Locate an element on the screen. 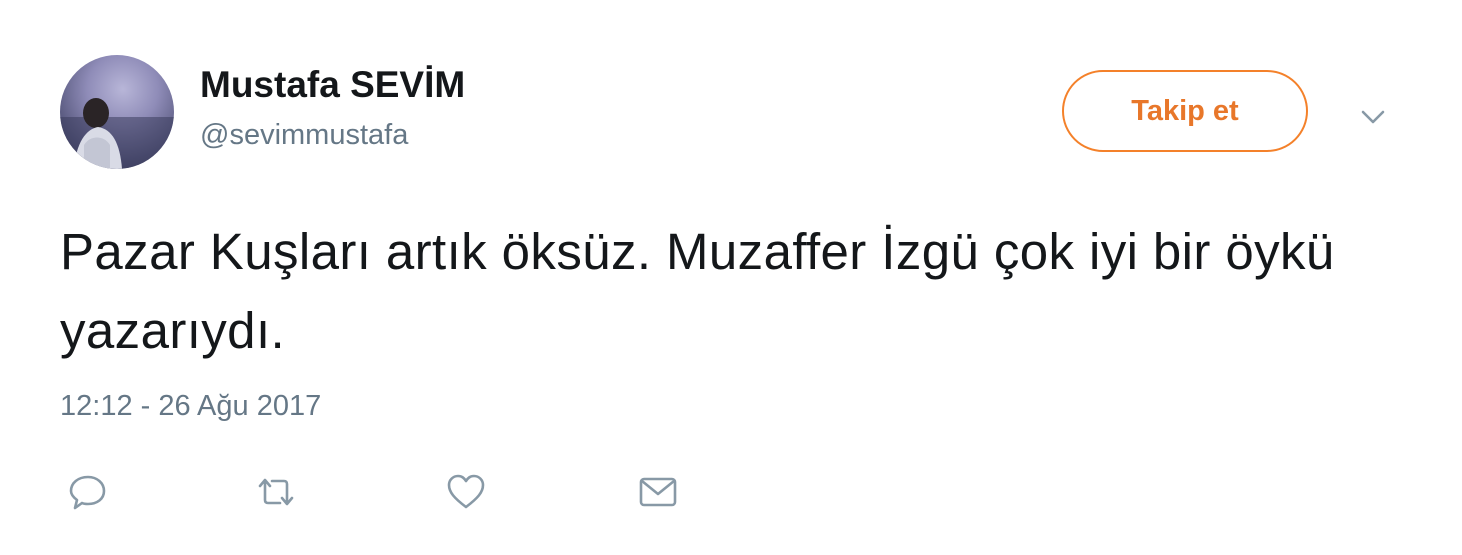 The height and width of the screenshot is (555, 1462). follow-button: Takip et is located at coordinates (1185, 111).